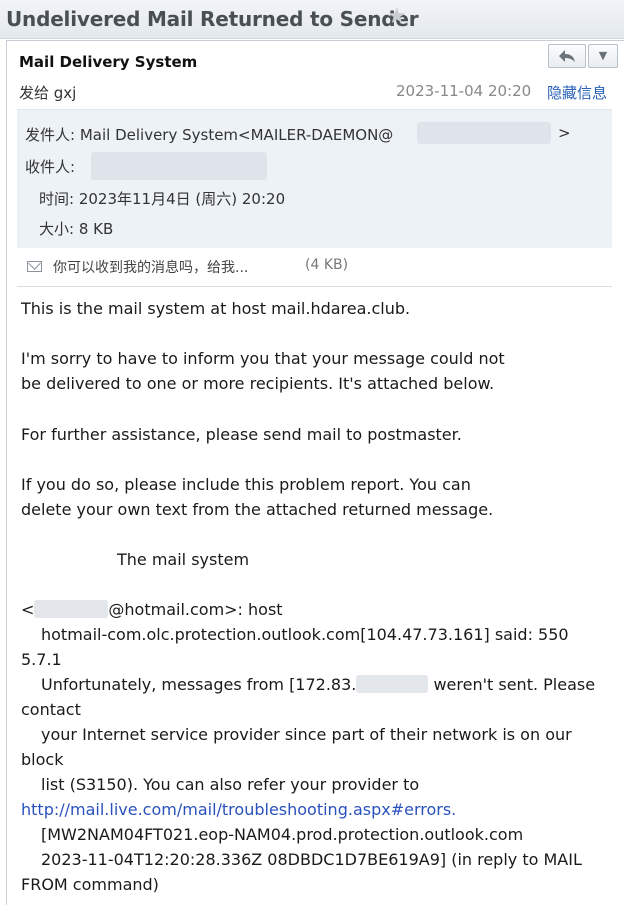 Image resolution: width=624 pixels, height=905 pixels. Describe the element at coordinates (71, 609) in the screenshot. I see `redacted-user` at that location.